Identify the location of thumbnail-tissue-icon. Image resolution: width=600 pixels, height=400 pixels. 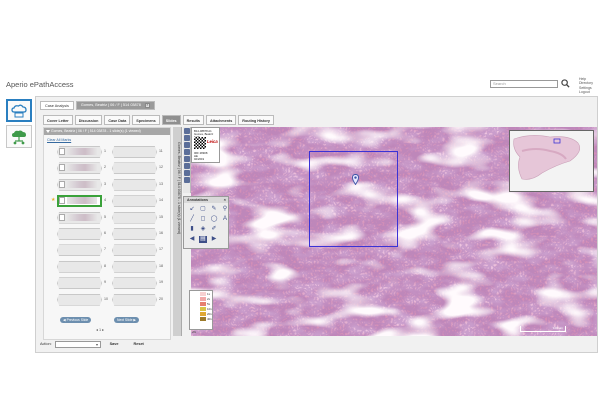
(547, 157).